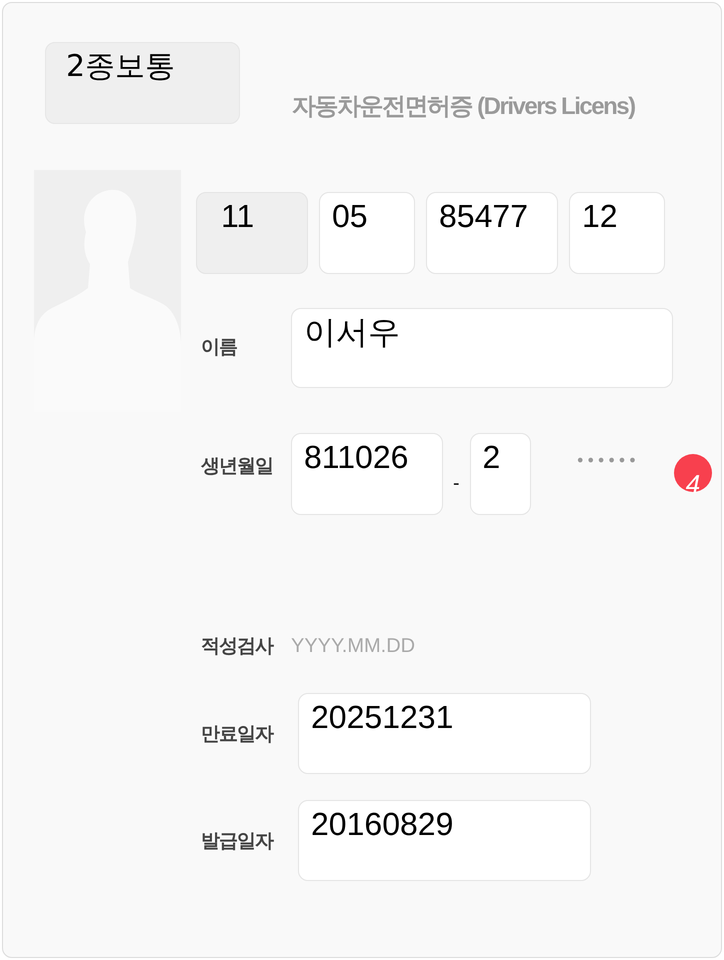  What do you see at coordinates (617, 233) in the screenshot?
I see `license-number-field: 12` at bounding box center [617, 233].